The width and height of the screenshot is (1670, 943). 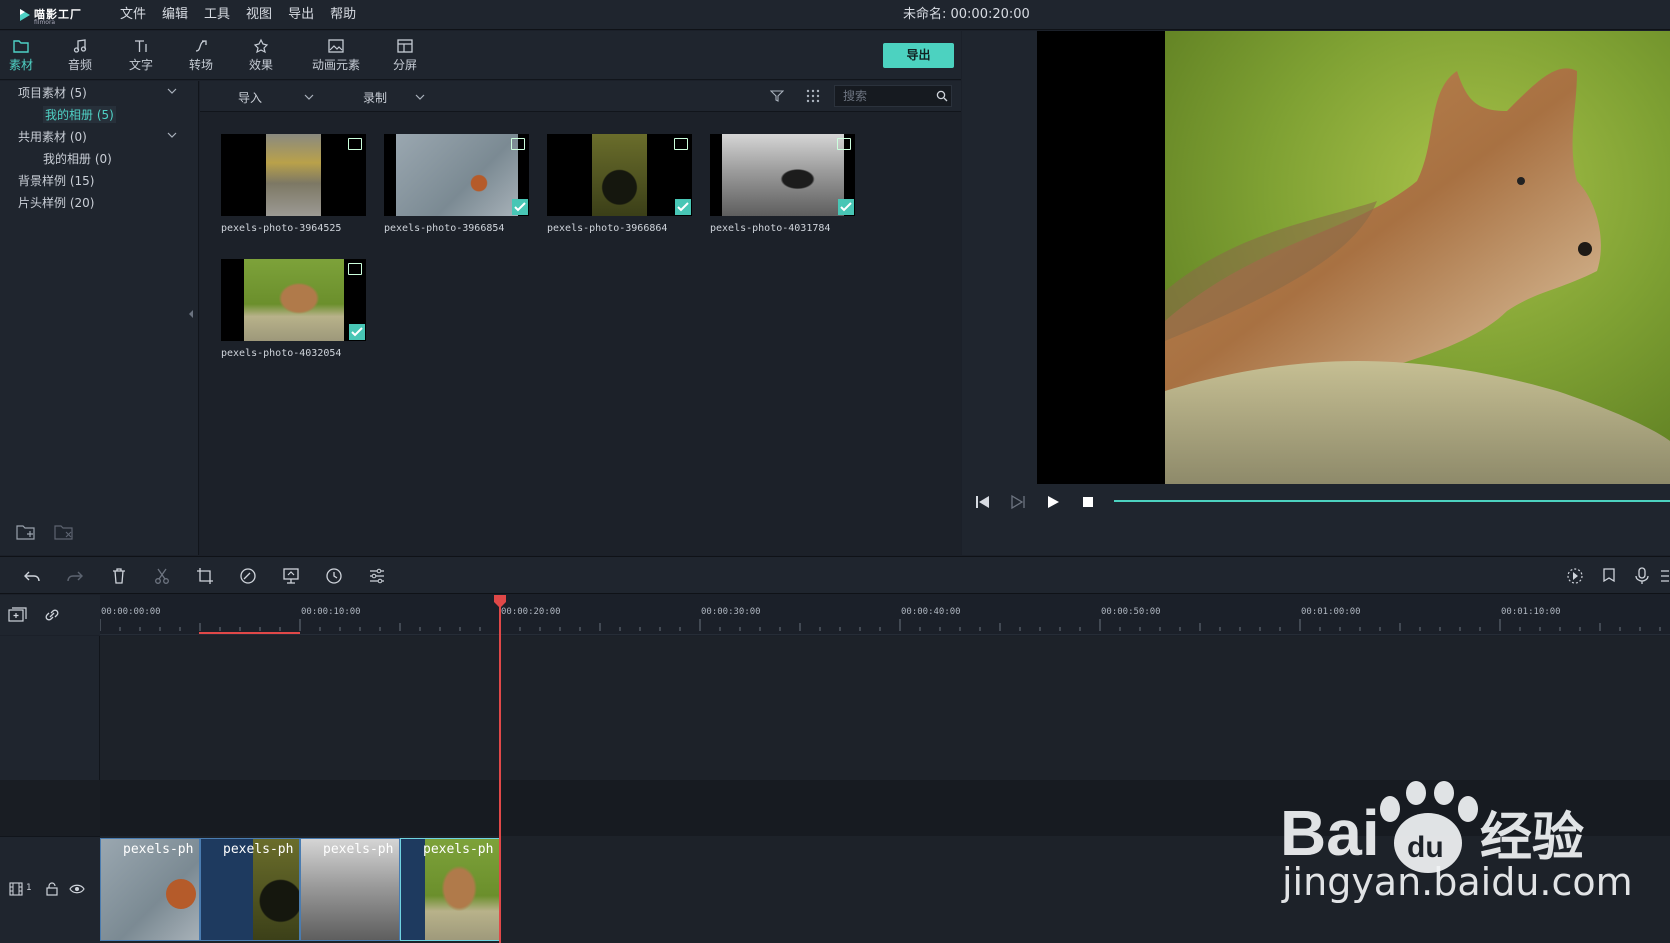 I want to click on main-menu: 文件 编辑 工具 视图 导出 帮助, so click(x=238, y=15).